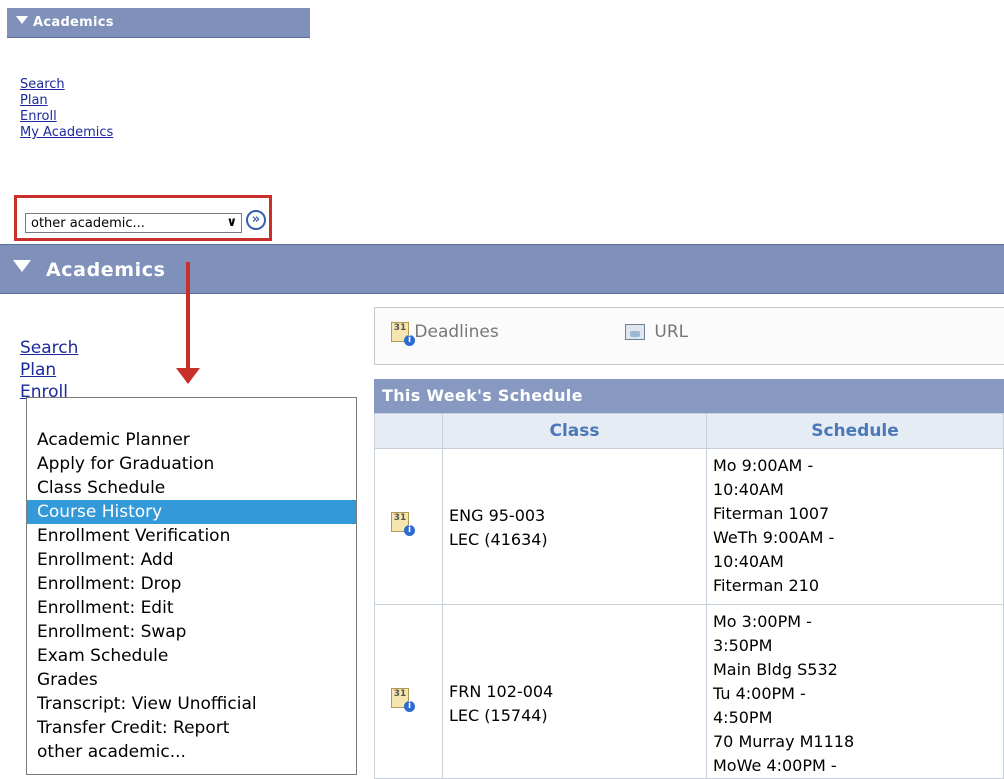  I want to click on academics-title-large: Academics, so click(106, 270).